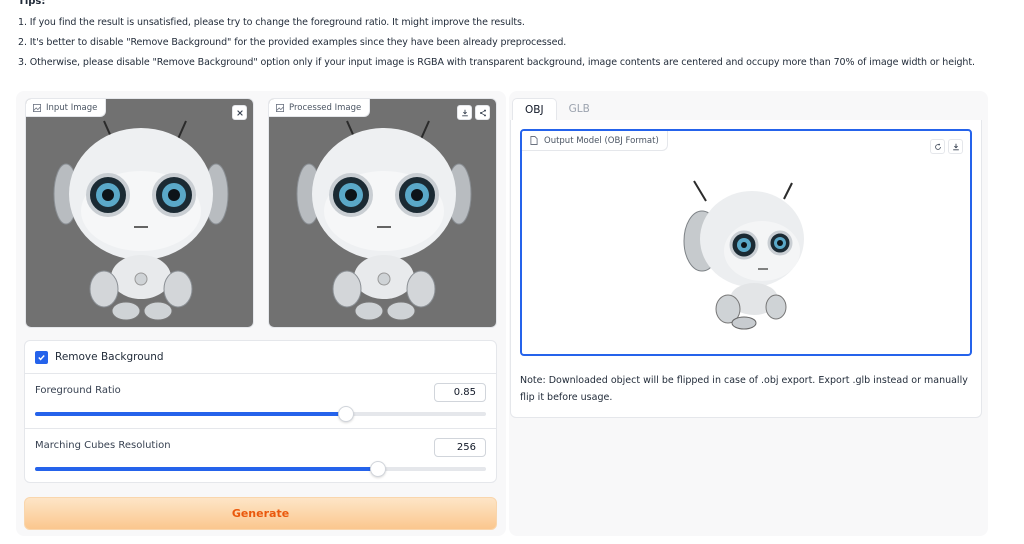 This screenshot has width=1024, height=544. I want to click on remove-background-checkbox, so click(41, 357).